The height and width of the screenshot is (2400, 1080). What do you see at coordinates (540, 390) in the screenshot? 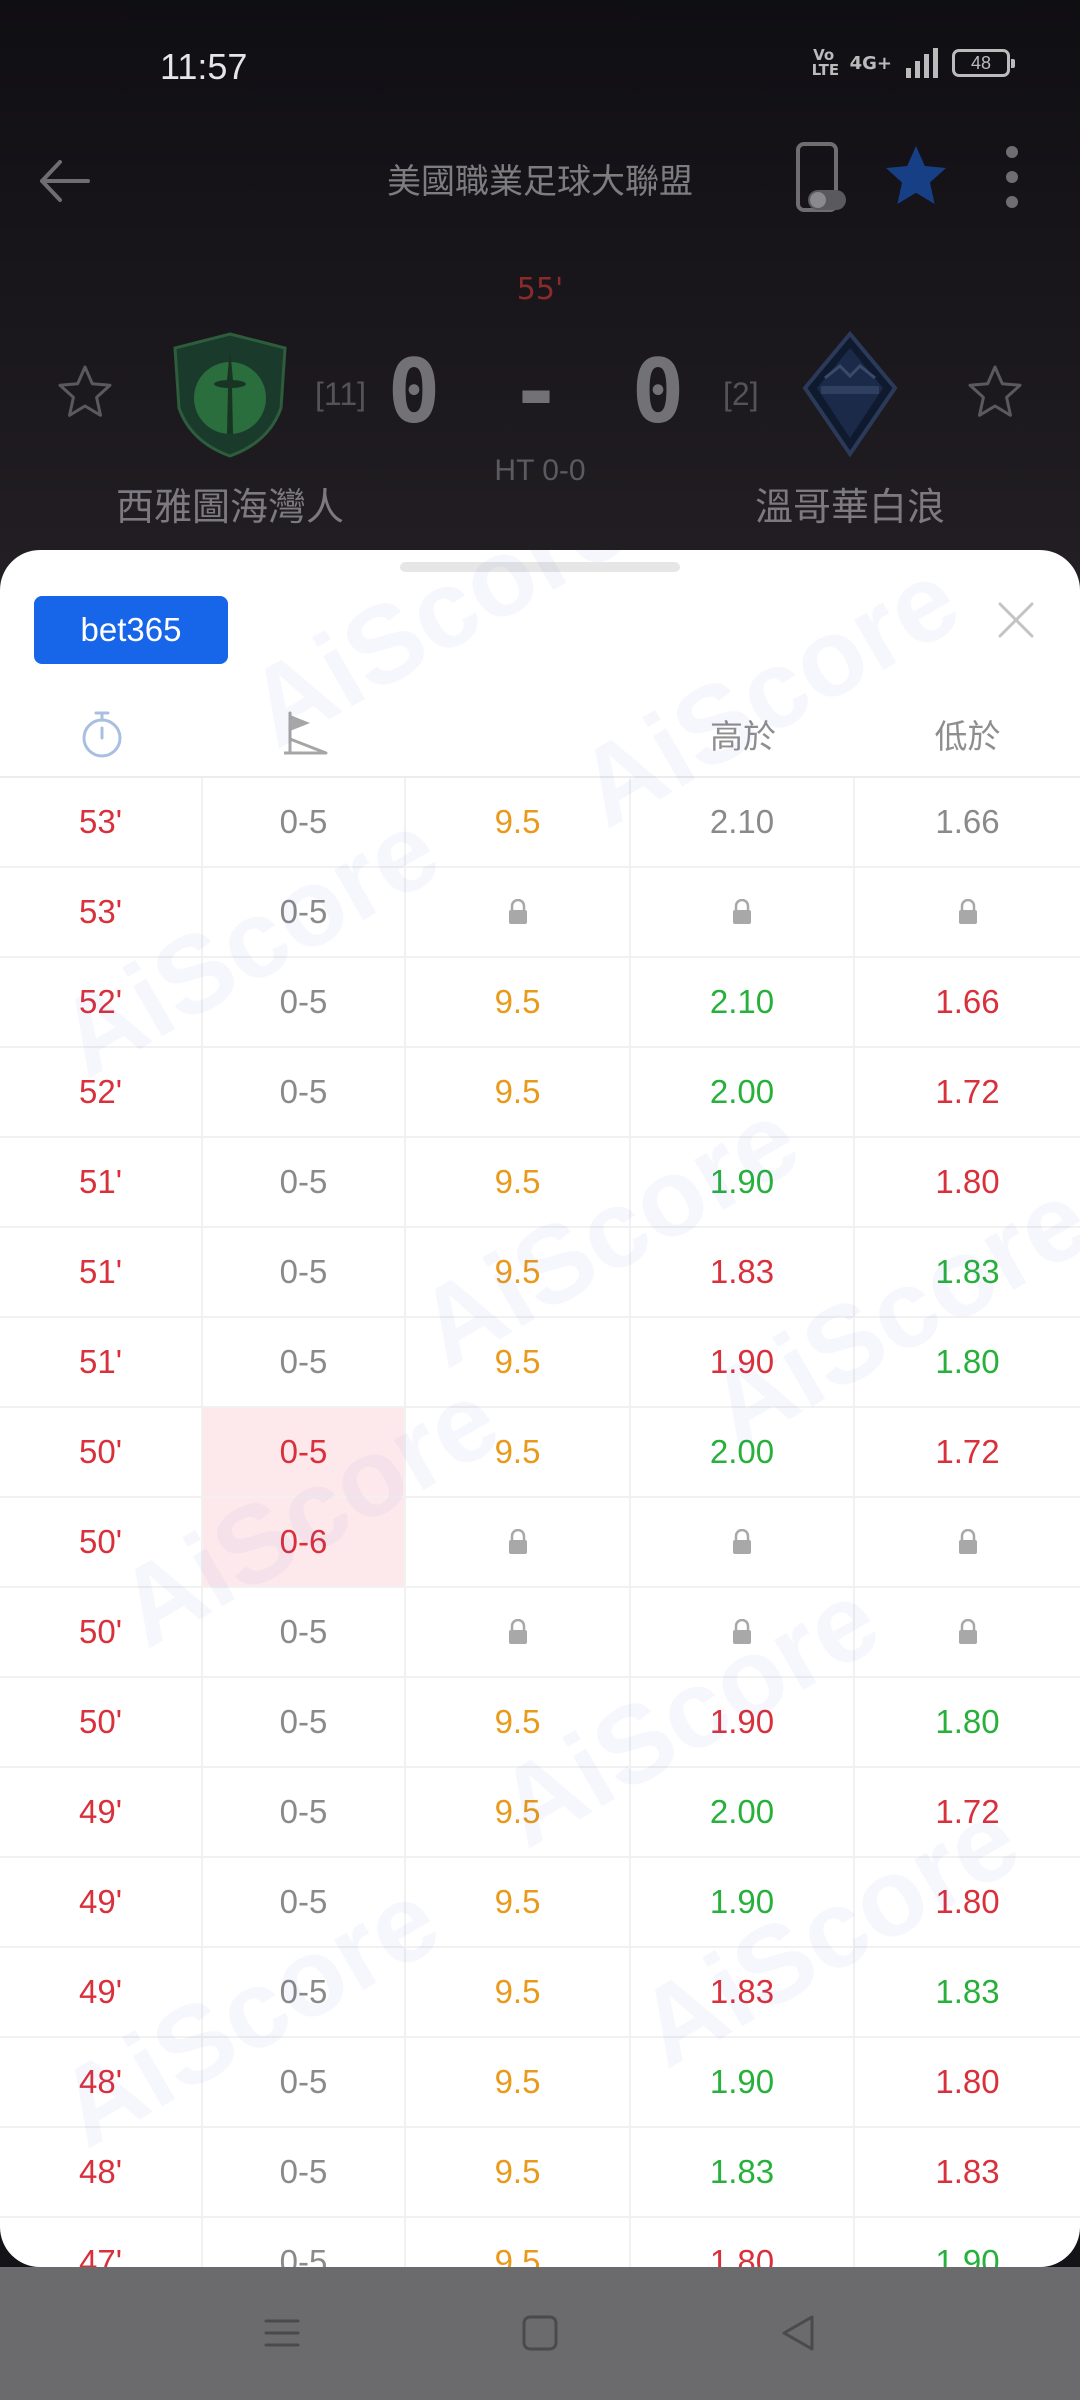
I see `match-summary: 55' [11] 0 - 0 HT 0-0 [2] 西雅圖海灣人 溫哥華白浪` at bounding box center [540, 390].